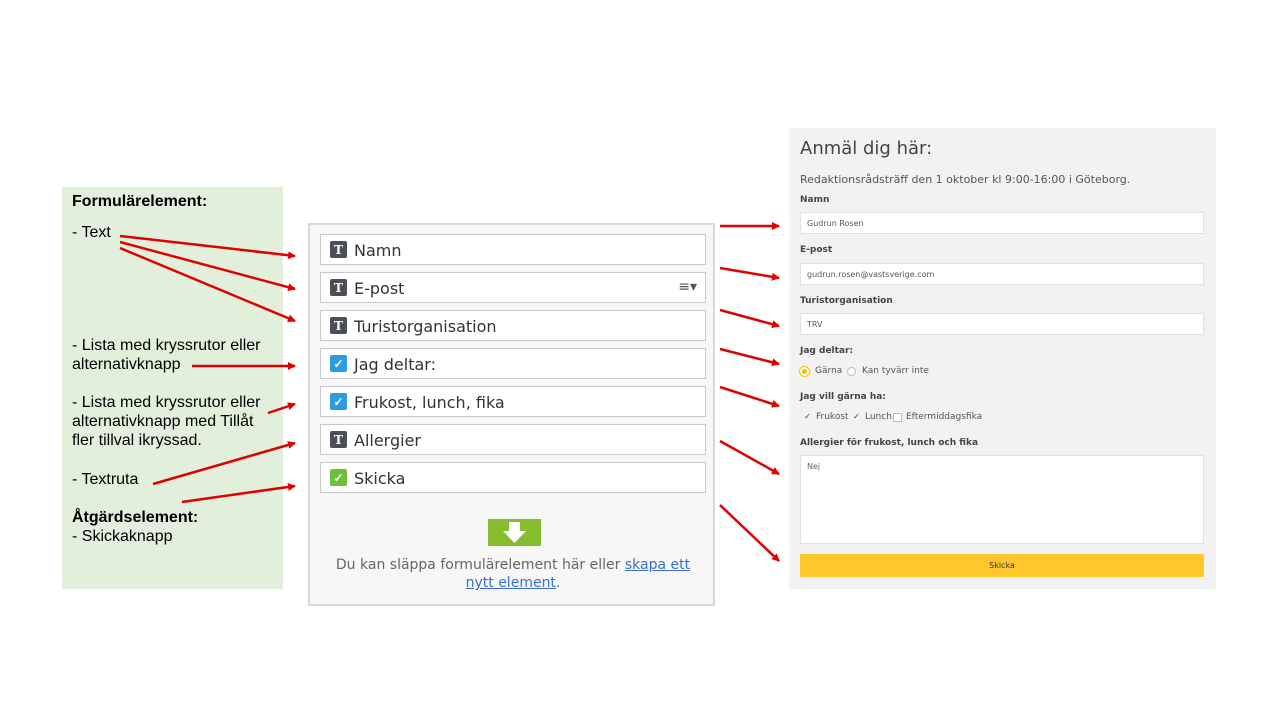  I want to click on arrow-multi-to-frukost, so click(281, 408).